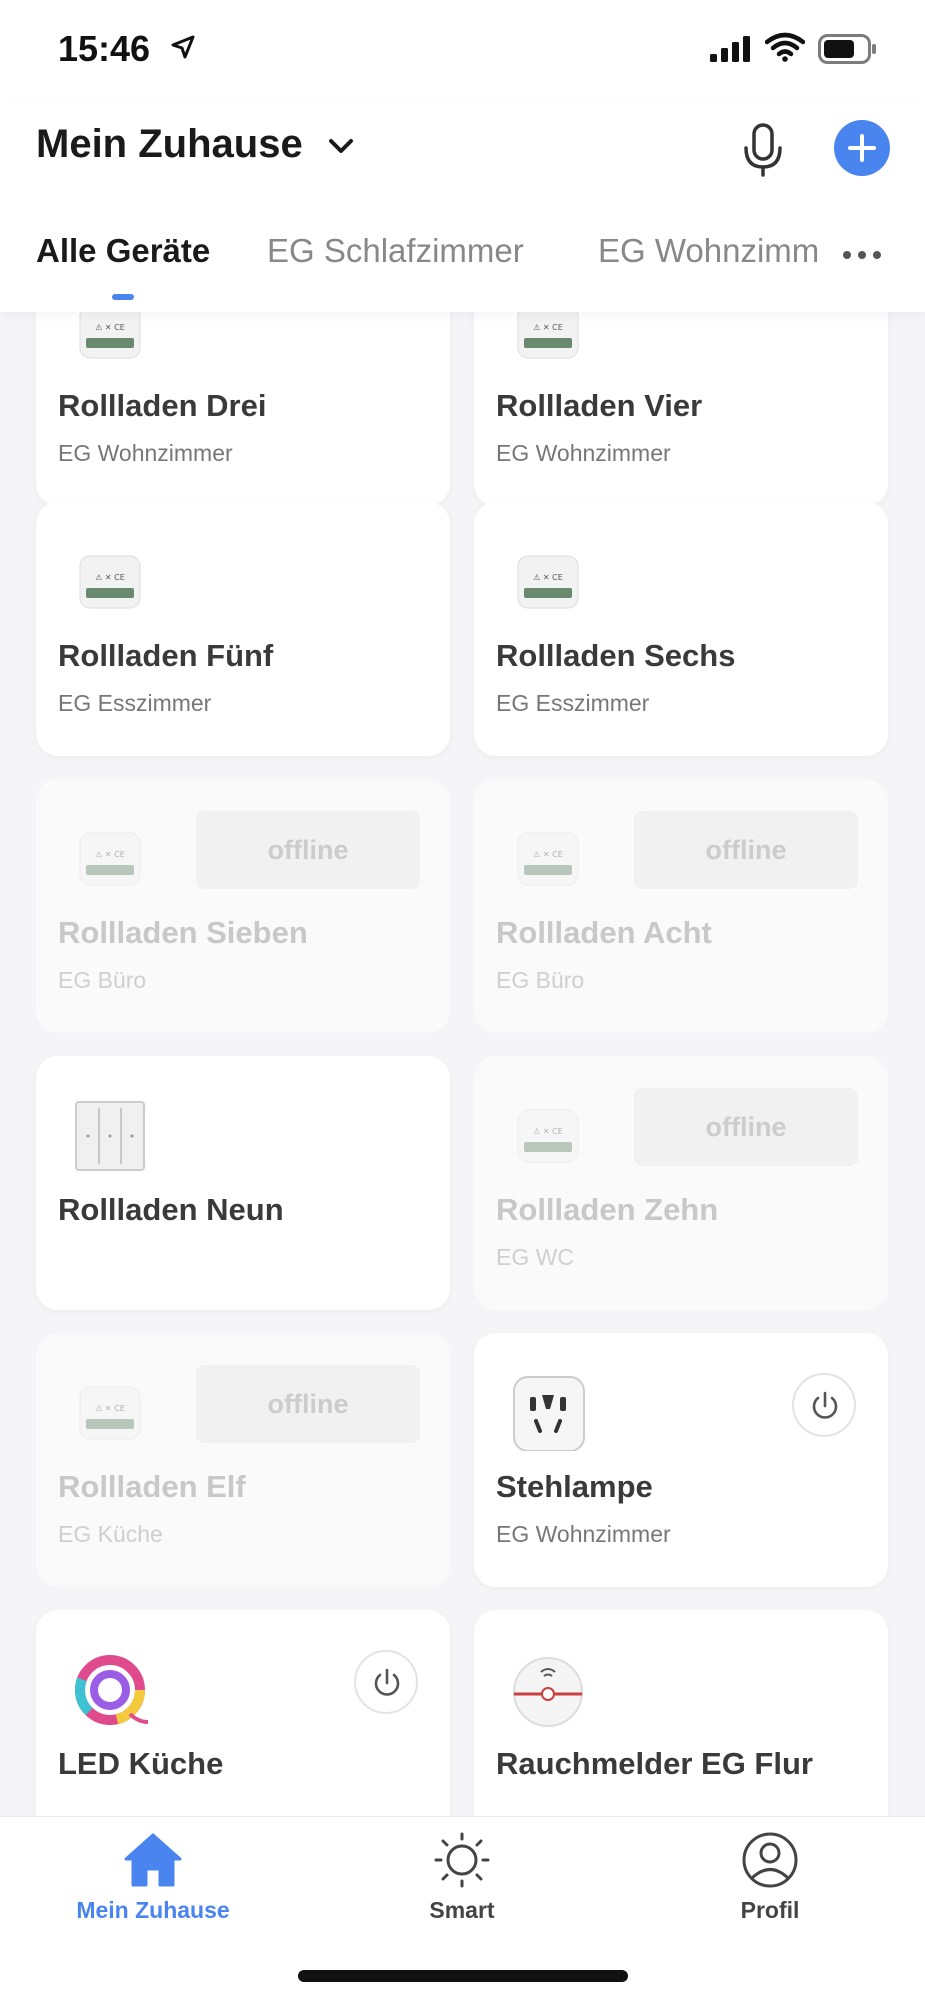 The height and width of the screenshot is (2000, 925). Describe the element at coordinates (607, 1209) in the screenshot. I see `device-name: Rollladen Zehn` at that location.